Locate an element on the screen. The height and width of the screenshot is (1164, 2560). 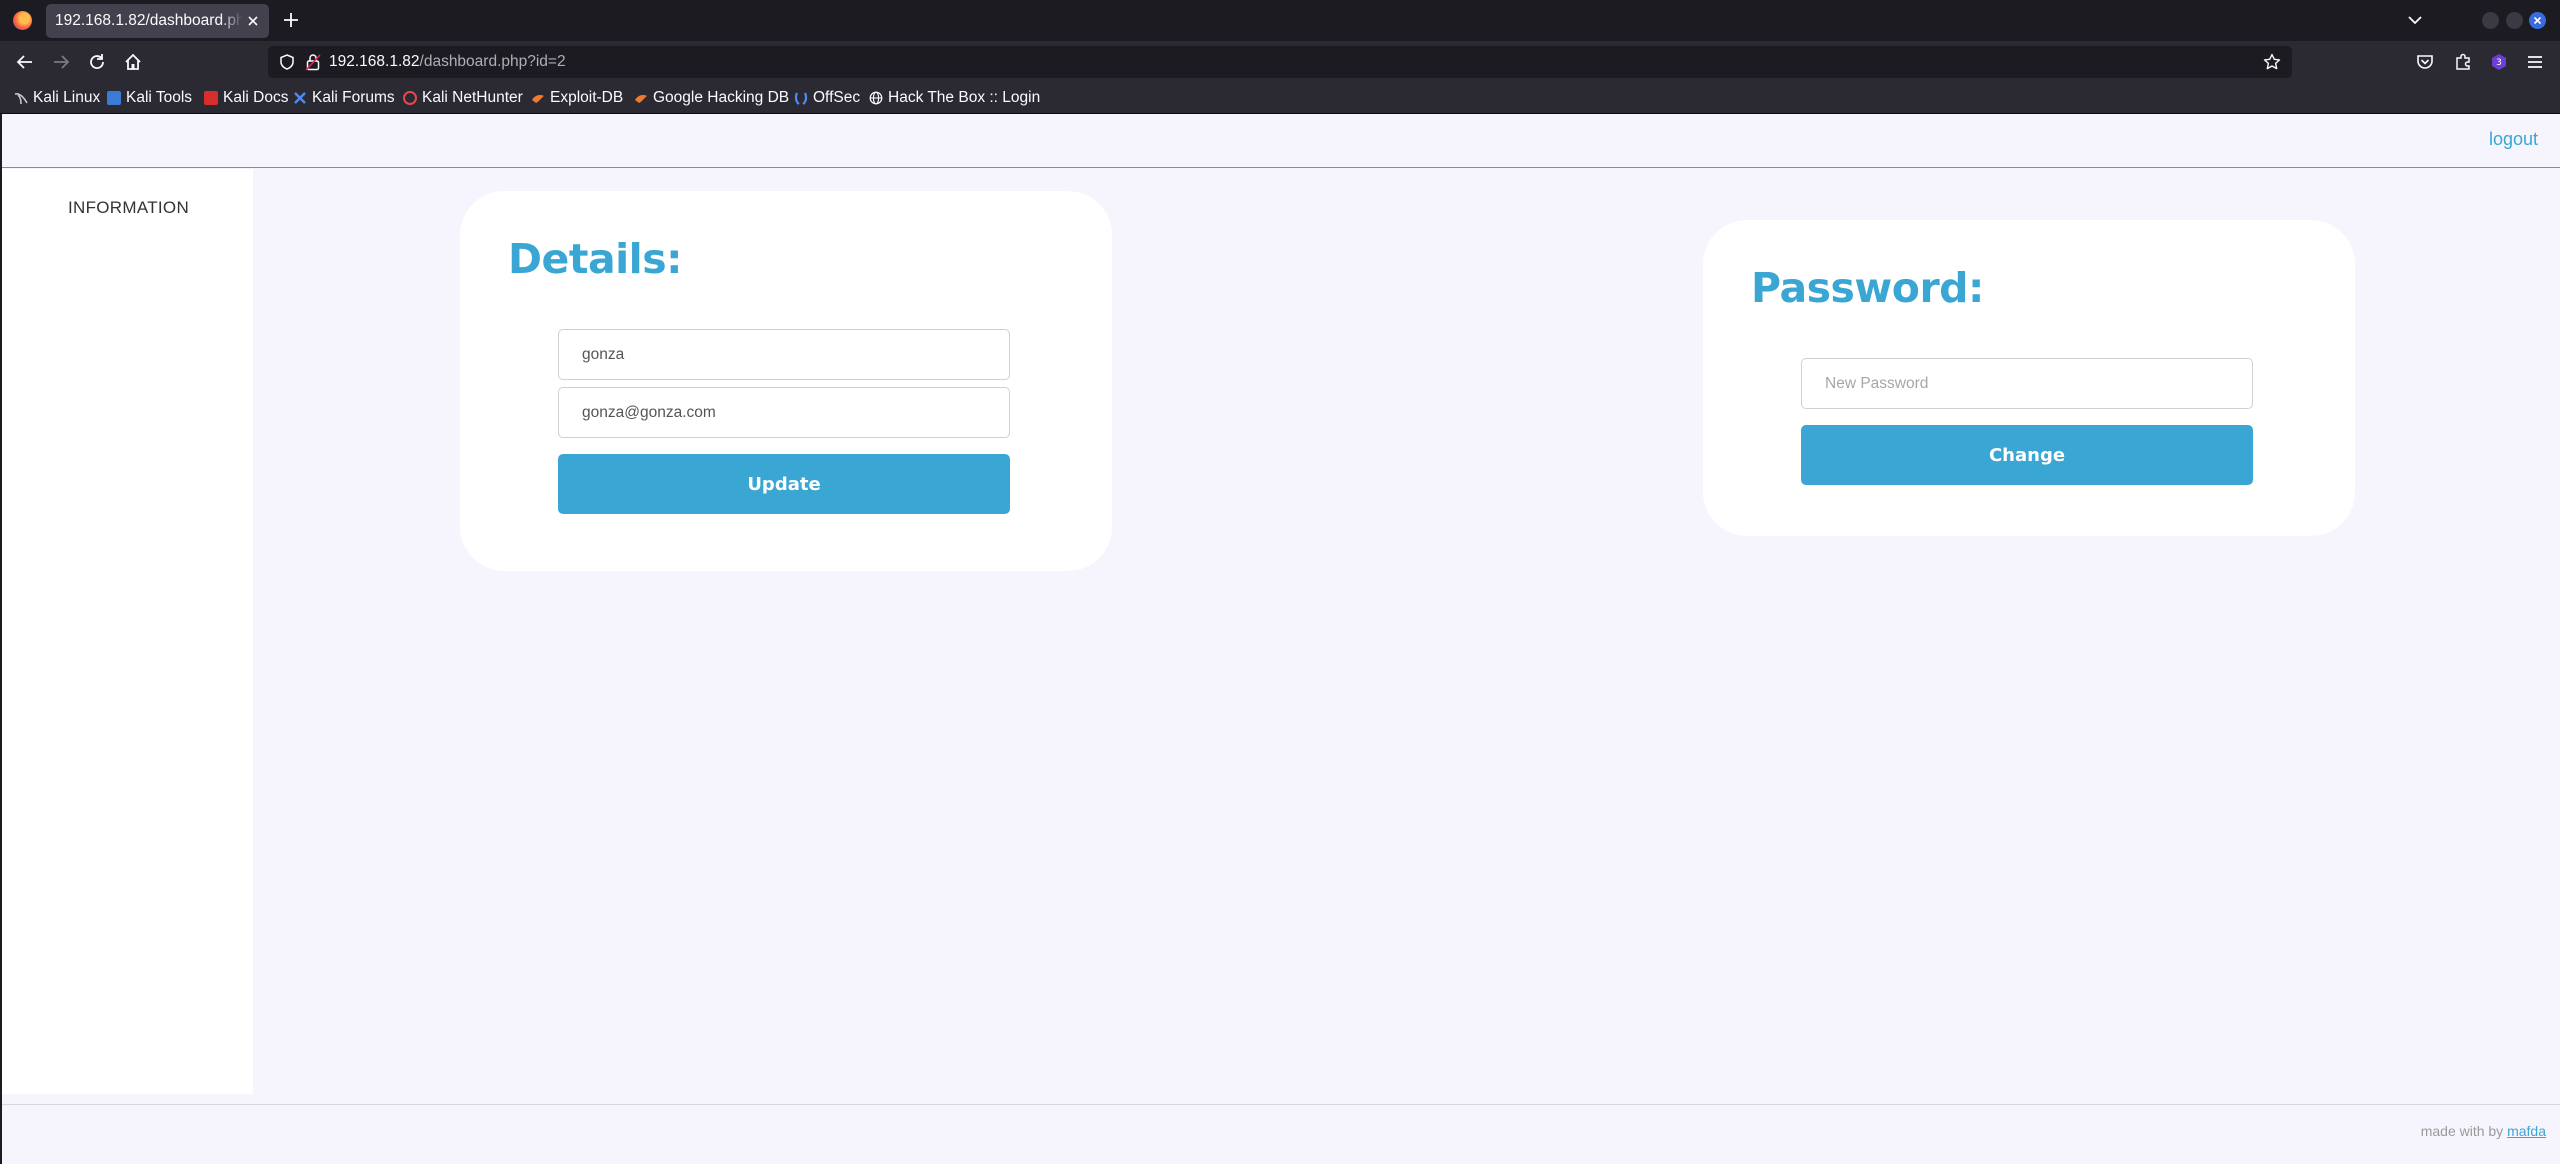
svg-text: 3 is located at coordinates (2499, 63).